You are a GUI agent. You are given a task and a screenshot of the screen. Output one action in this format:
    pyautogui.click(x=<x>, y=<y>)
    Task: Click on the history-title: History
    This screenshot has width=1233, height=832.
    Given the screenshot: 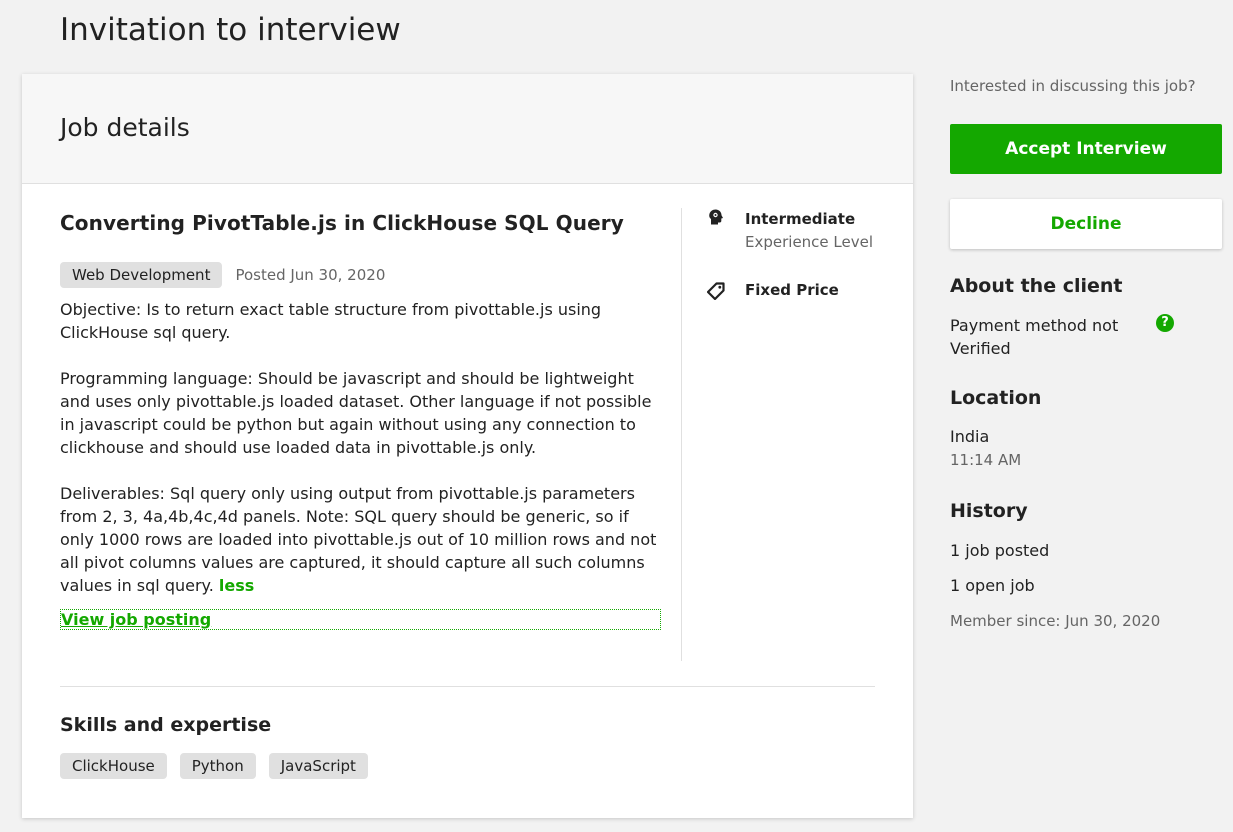 What is the action you would take?
    pyautogui.click(x=989, y=511)
    